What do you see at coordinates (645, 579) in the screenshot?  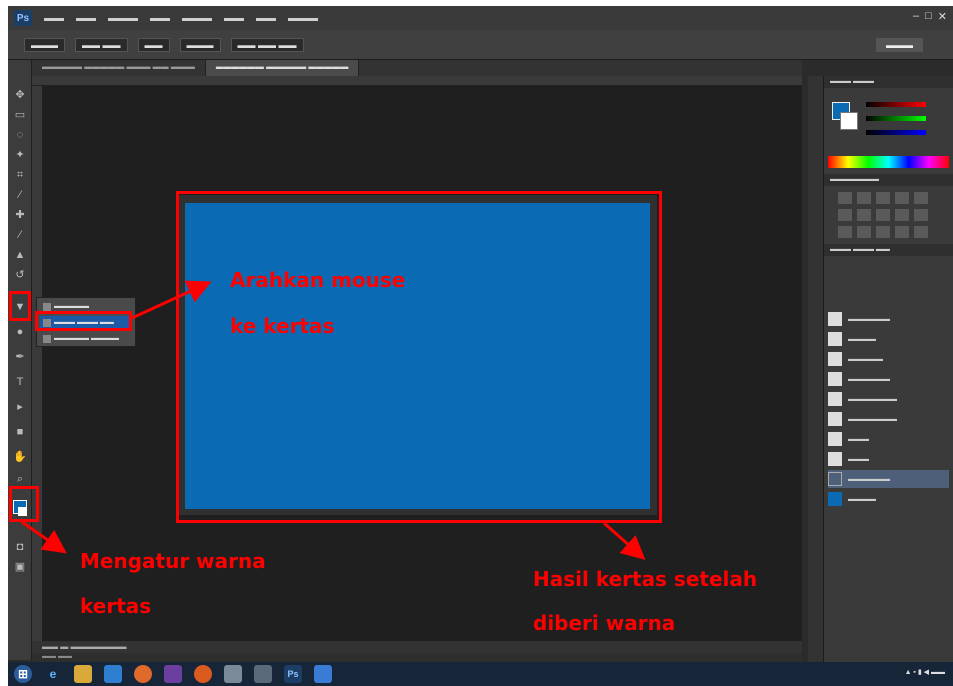 I see `annotation-result-line1: Hasil kertas setelah` at bounding box center [645, 579].